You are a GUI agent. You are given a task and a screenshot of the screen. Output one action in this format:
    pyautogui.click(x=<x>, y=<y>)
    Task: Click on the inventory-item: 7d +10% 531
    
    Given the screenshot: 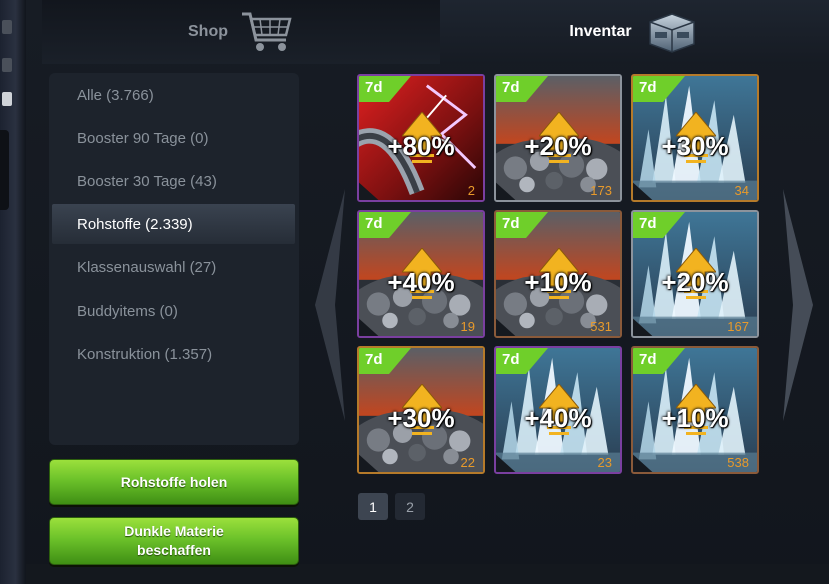 What is the action you would take?
    pyautogui.click(x=558, y=274)
    